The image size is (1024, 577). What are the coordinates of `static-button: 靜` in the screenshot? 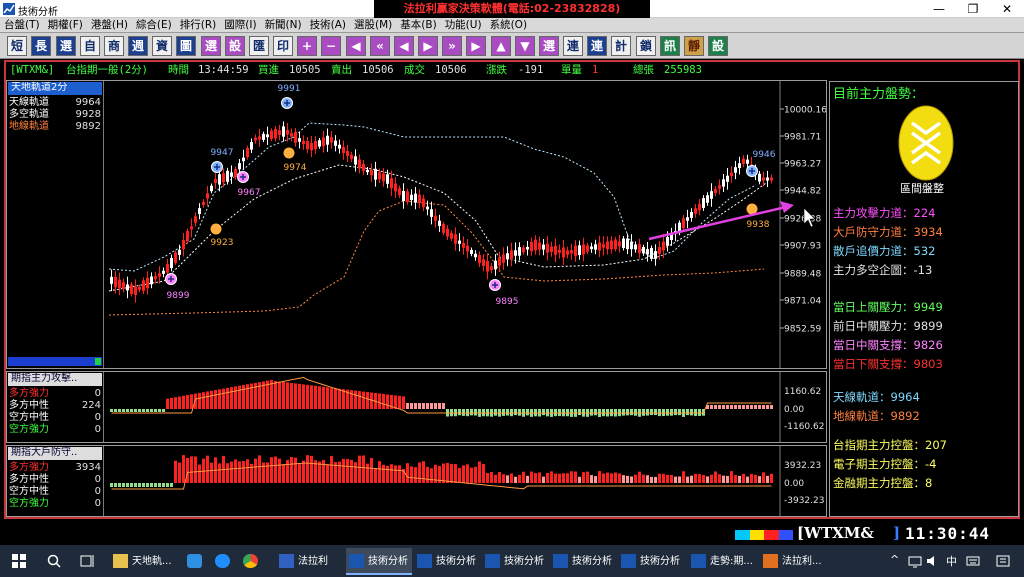 It's located at (694, 46).